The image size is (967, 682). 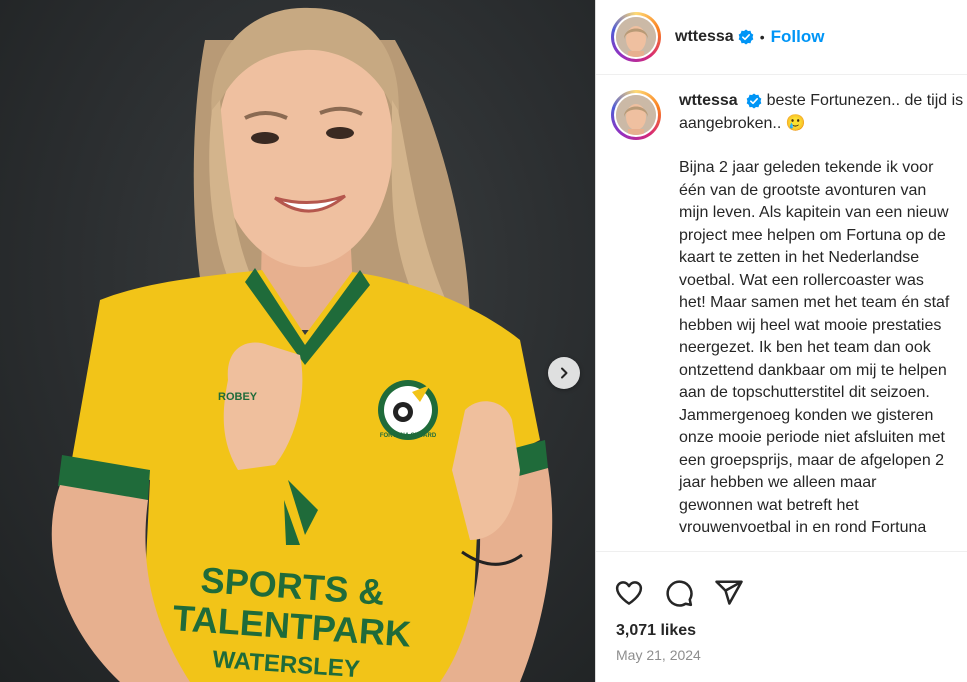 I want to click on caption-line: beste Fortunezen.. de tijd is, so click(x=865, y=100).